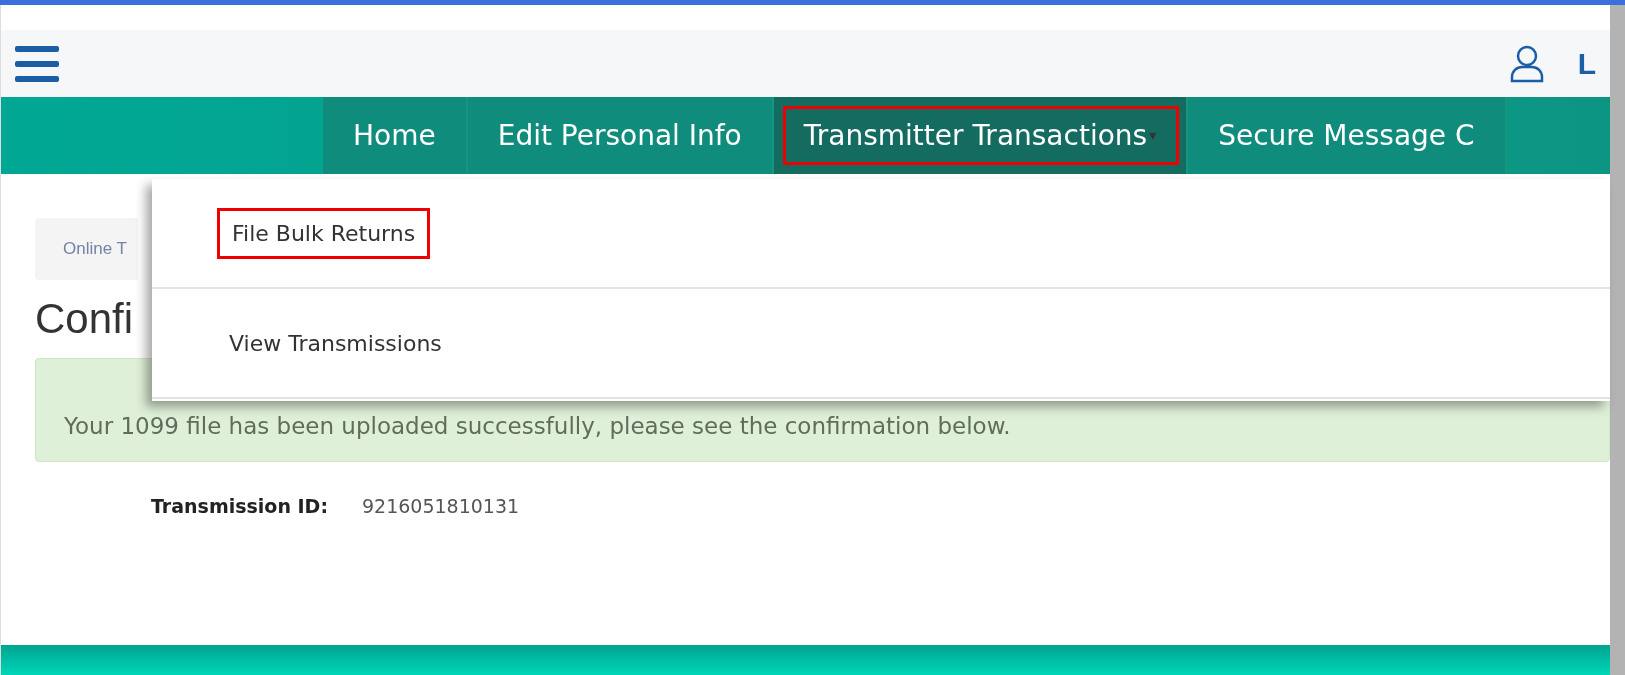  What do you see at coordinates (1526, 63) in the screenshot?
I see `user-icon` at bounding box center [1526, 63].